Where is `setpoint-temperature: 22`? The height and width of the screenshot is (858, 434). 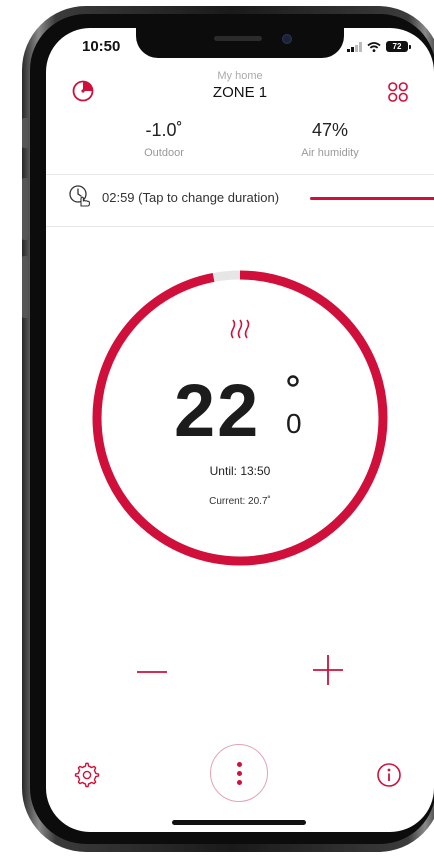
setpoint-temperature: 22 is located at coordinates (217, 410).